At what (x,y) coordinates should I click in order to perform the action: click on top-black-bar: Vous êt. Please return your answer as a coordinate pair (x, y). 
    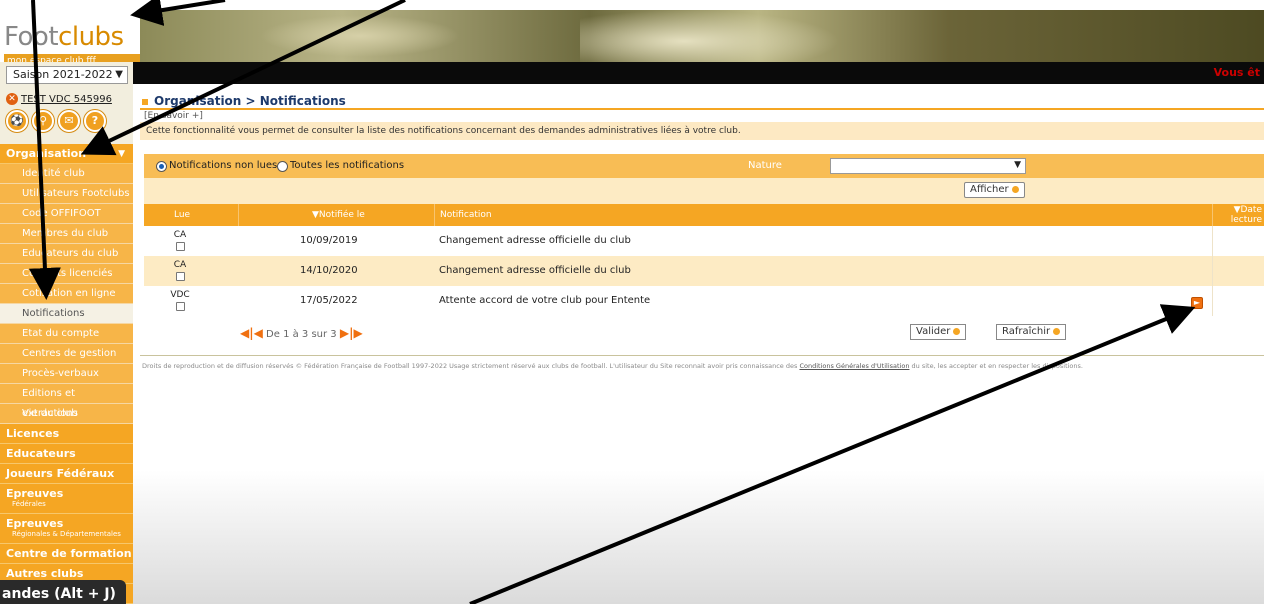
    Looking at the image, I should click on (698, 73).